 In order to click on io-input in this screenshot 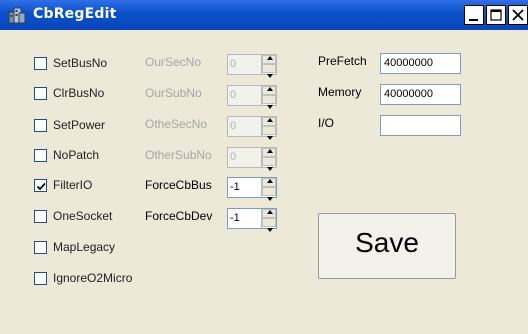, I will do `click(420, 125)`.